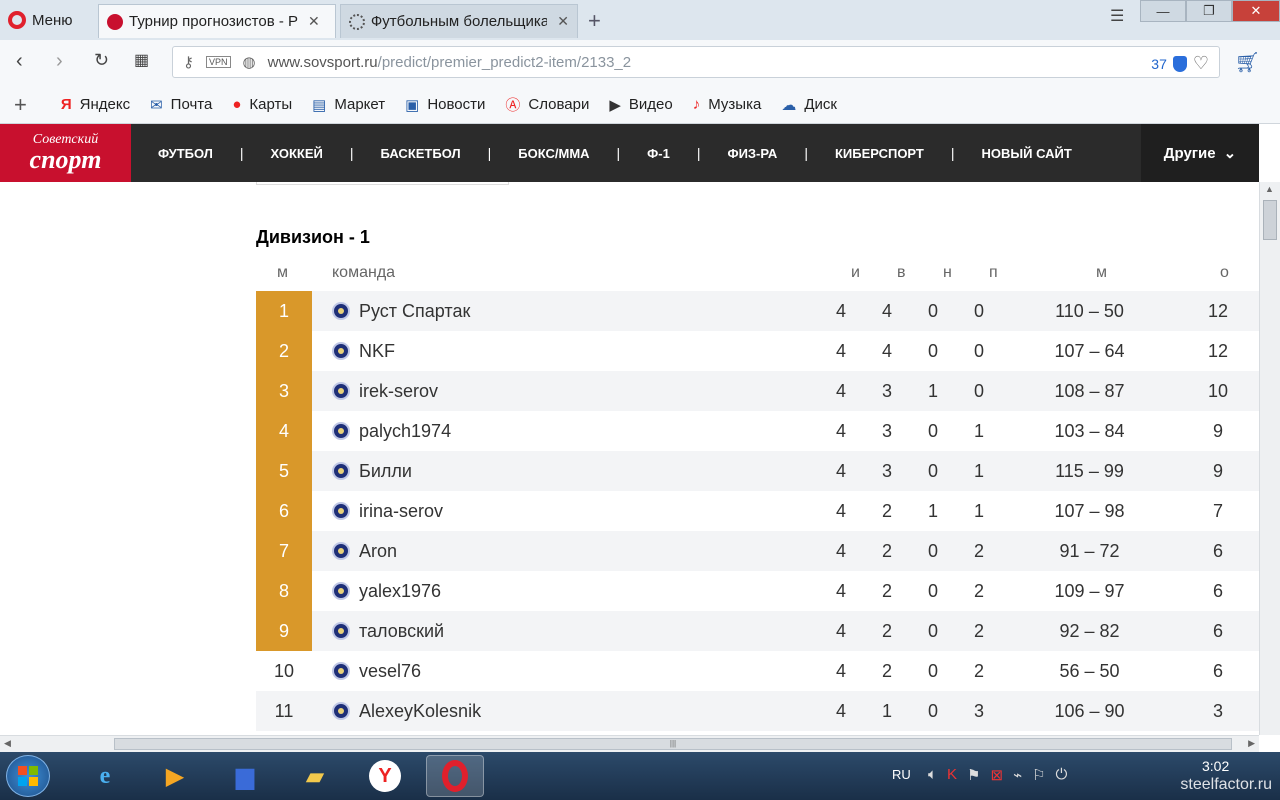 Image resolution: width=1280 pixels, height=800 pixels. I want to click on col-won: в, so click(901, 273).